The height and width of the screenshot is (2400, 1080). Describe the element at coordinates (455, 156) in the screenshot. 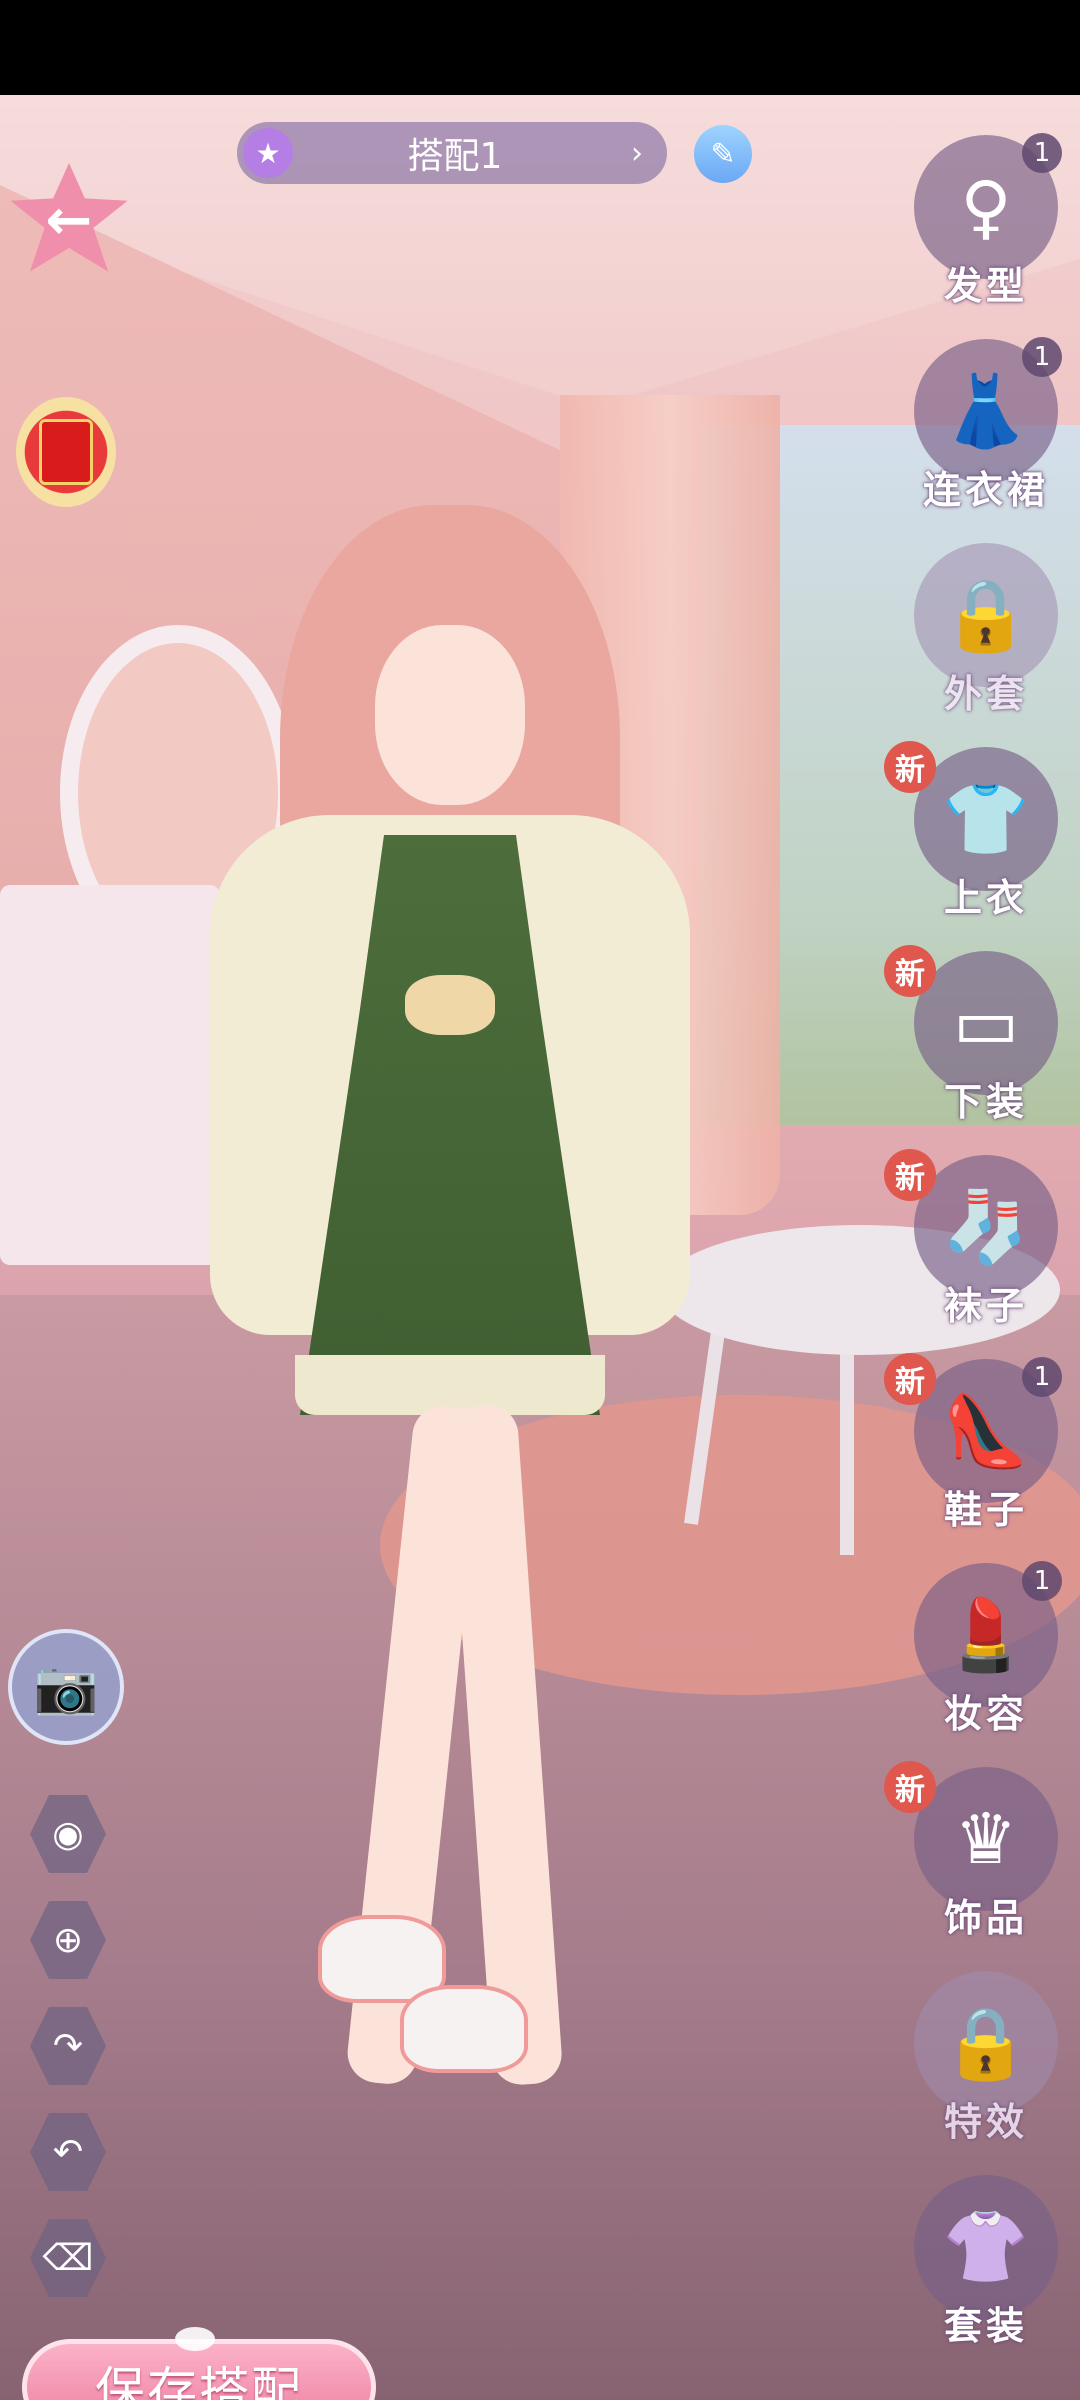

I see `outfit-title: 搭配1` at that location.